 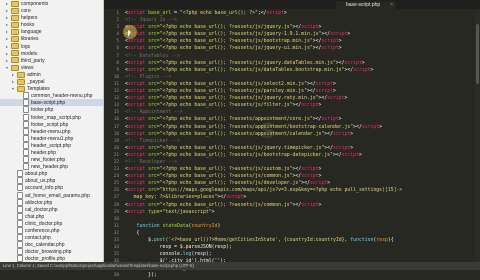 I want to click on tab-label: base-script.php, so click(x=363, y=5).